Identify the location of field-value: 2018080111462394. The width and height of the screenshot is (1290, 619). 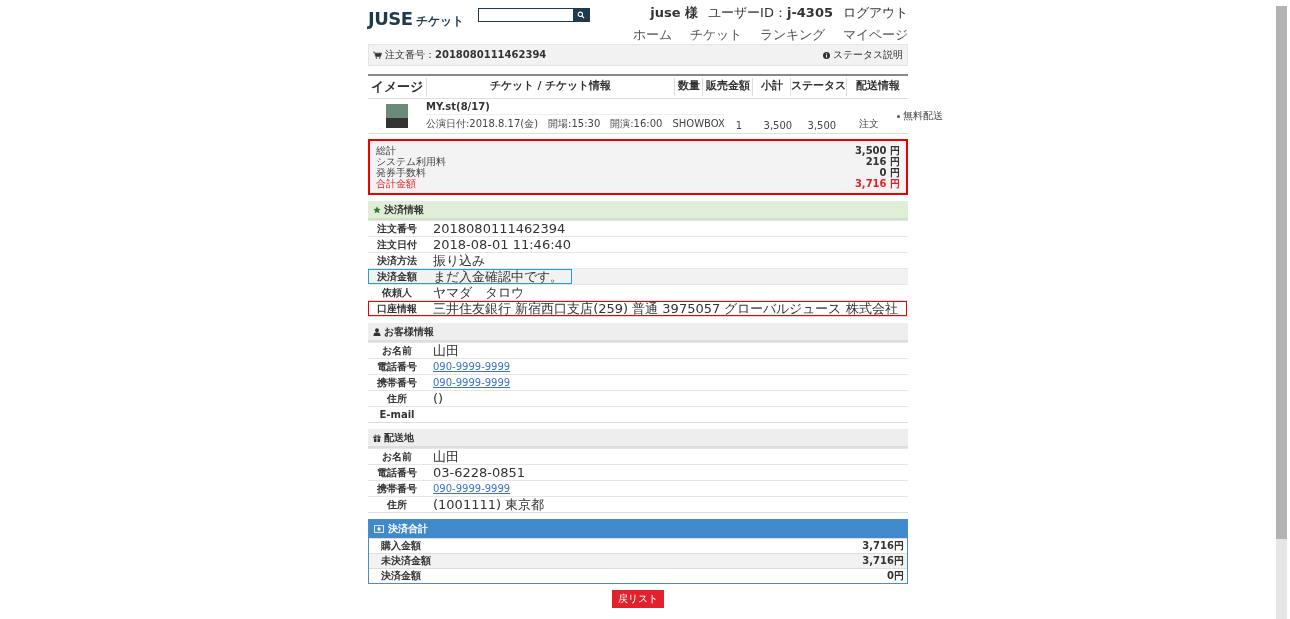
(499, 228).